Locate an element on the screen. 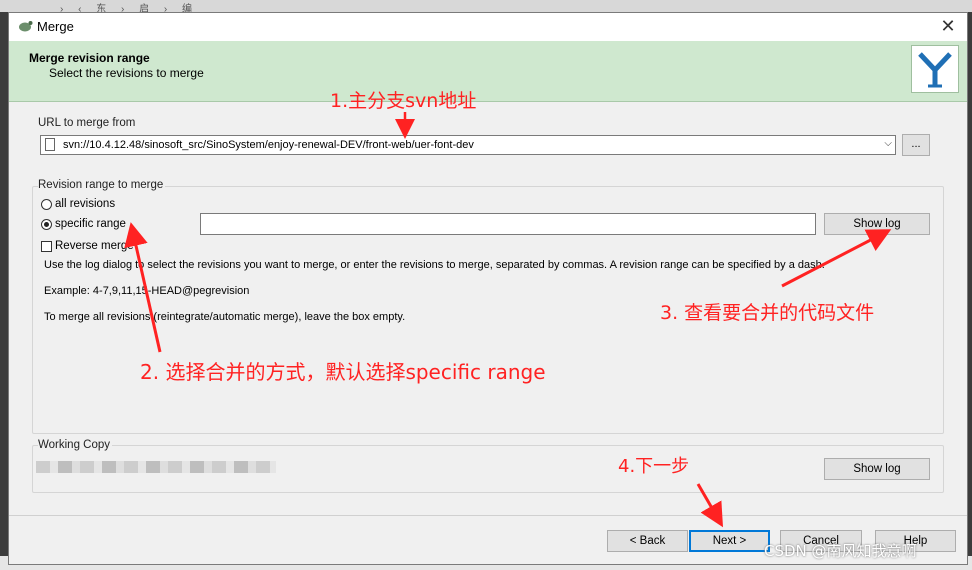 This screenshot has height=570, width=972. footer-separator is located at coordinates (488, 515).